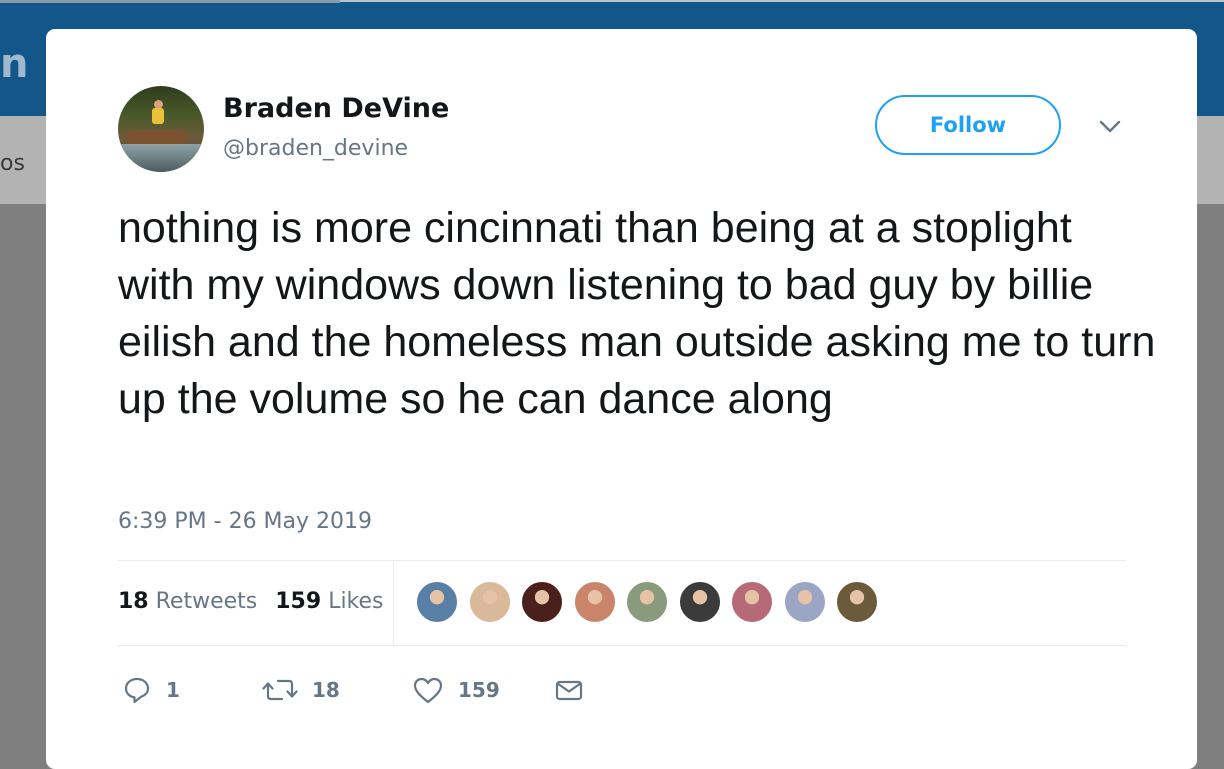 The width and height of the screenshot is (1224, 769). Describe the element at coordinates (456, 690) in the screenshot. I see `like-button: 159` at that location.